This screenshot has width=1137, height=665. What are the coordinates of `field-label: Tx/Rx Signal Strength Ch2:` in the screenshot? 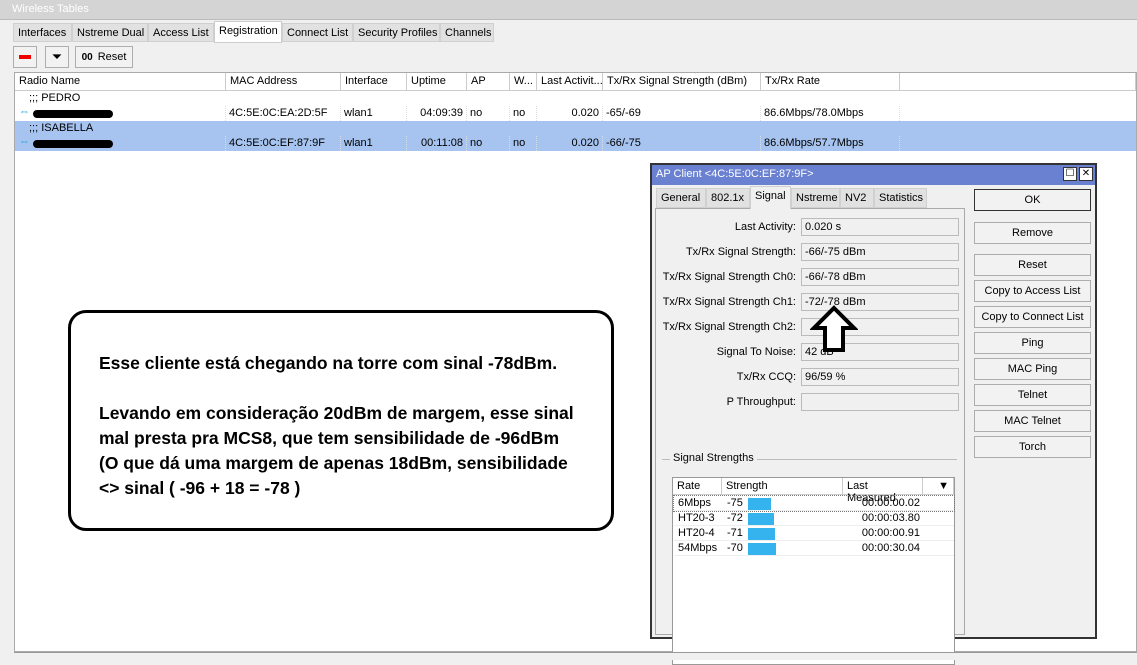 It's located at (729, 327).